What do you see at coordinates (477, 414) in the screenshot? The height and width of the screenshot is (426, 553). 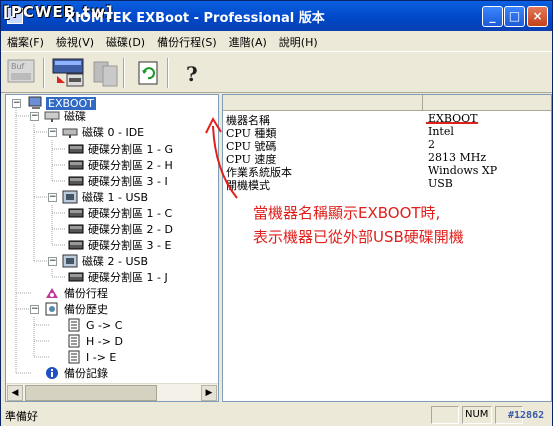 I see `num-lock-indicator: NUM` at bounding box center [477, 414].